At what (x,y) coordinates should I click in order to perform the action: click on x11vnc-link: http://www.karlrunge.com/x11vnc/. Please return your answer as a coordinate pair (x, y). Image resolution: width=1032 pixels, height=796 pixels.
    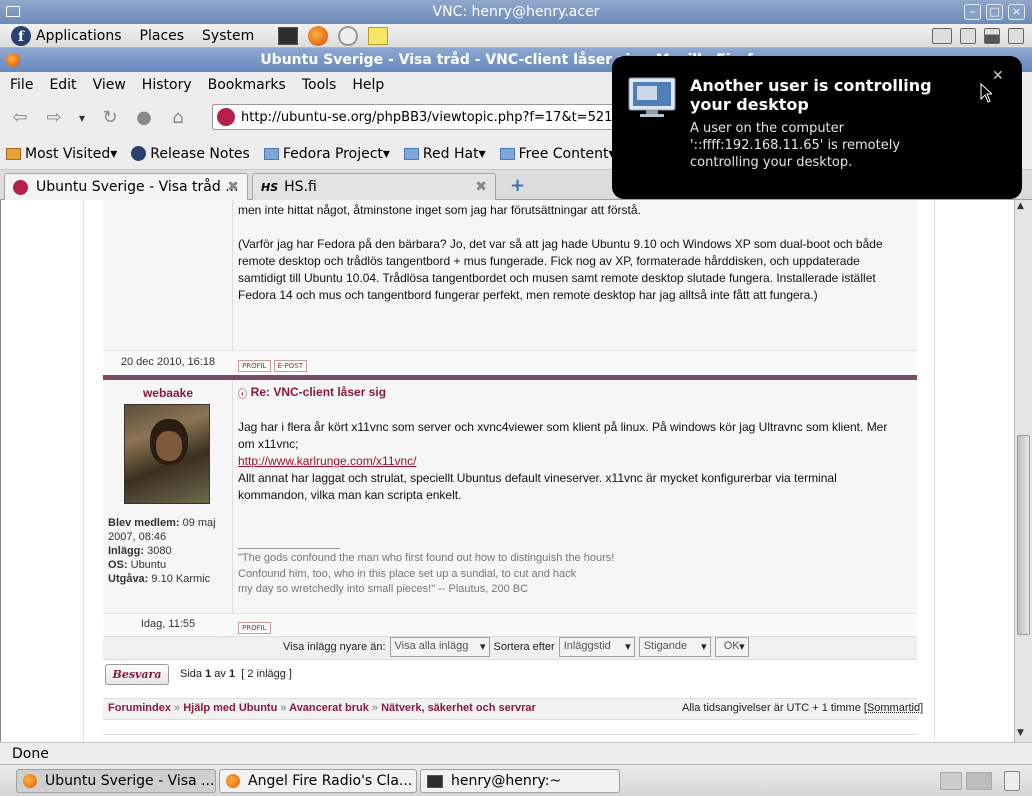
    Looking at the image, I should click on (562, 461).